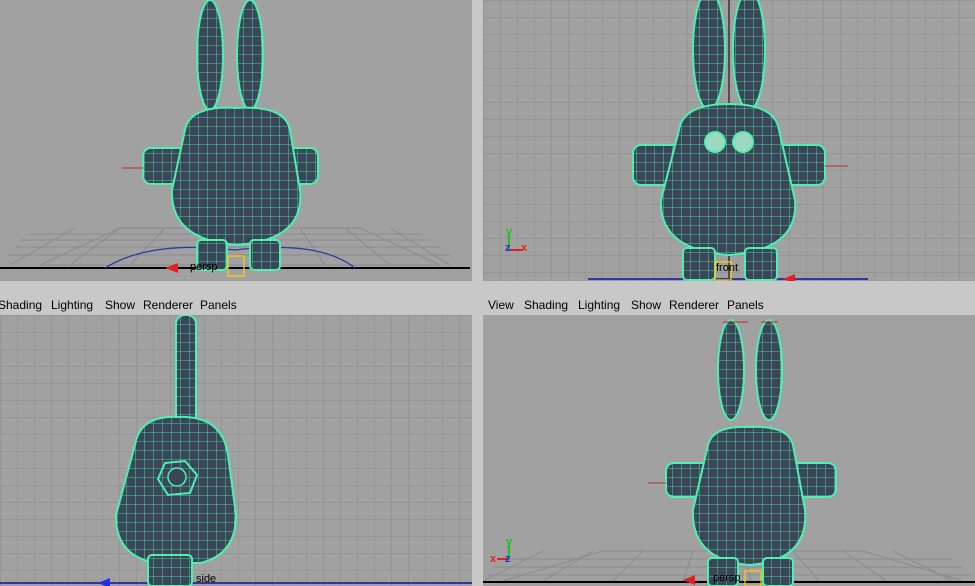 The image size is (975, 586). I want to click on persp2-axis-y-label: y, so click(509, 542).